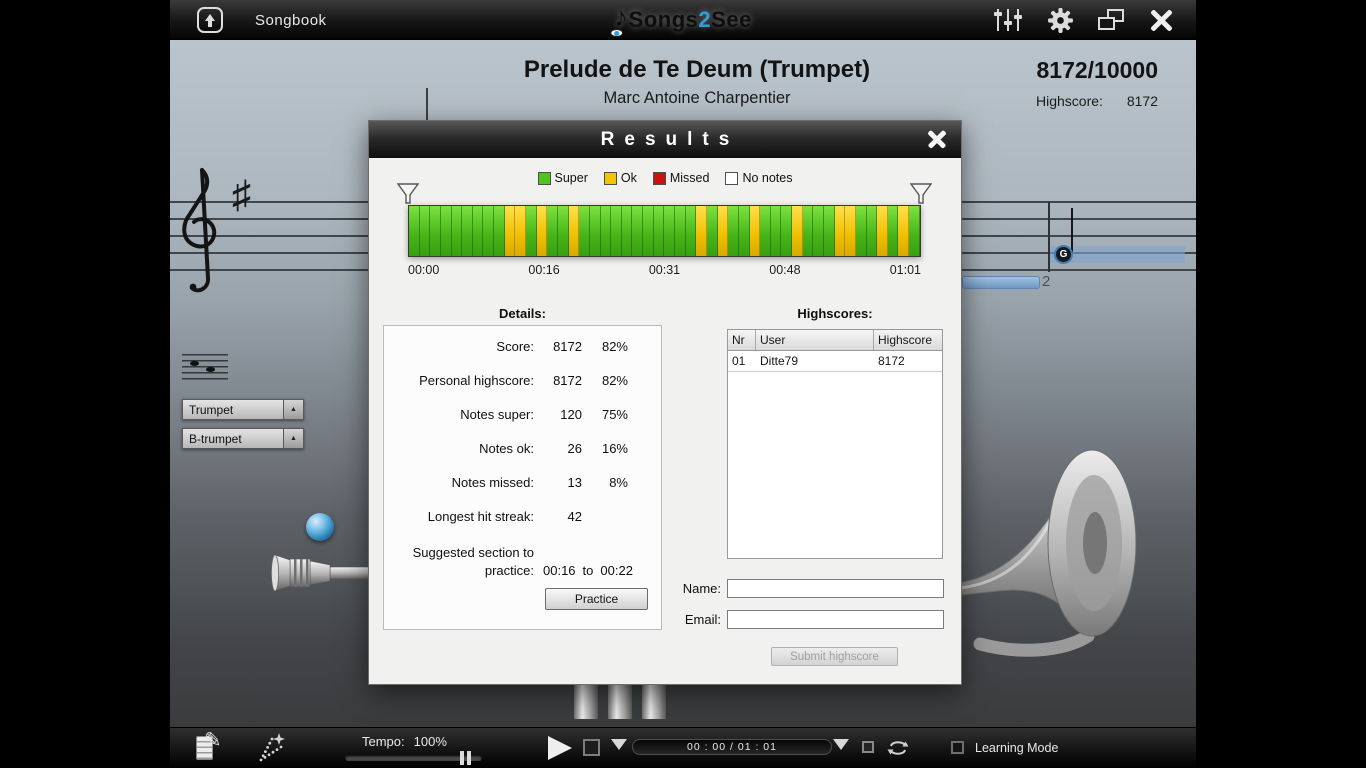  What do you see at coordinates (670, 139) in the screenshot?
I see `results-dialog-title: Results` at bounding box center [670, 139].